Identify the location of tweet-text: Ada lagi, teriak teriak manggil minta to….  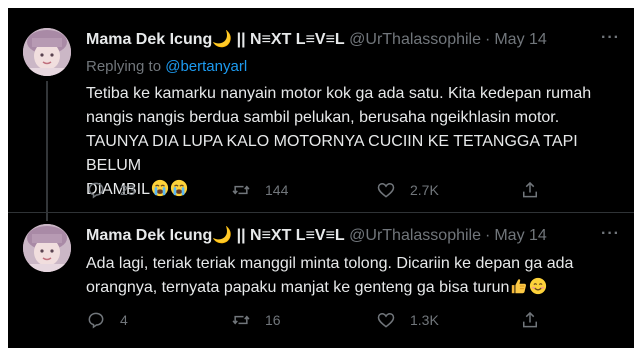
(351, 276).